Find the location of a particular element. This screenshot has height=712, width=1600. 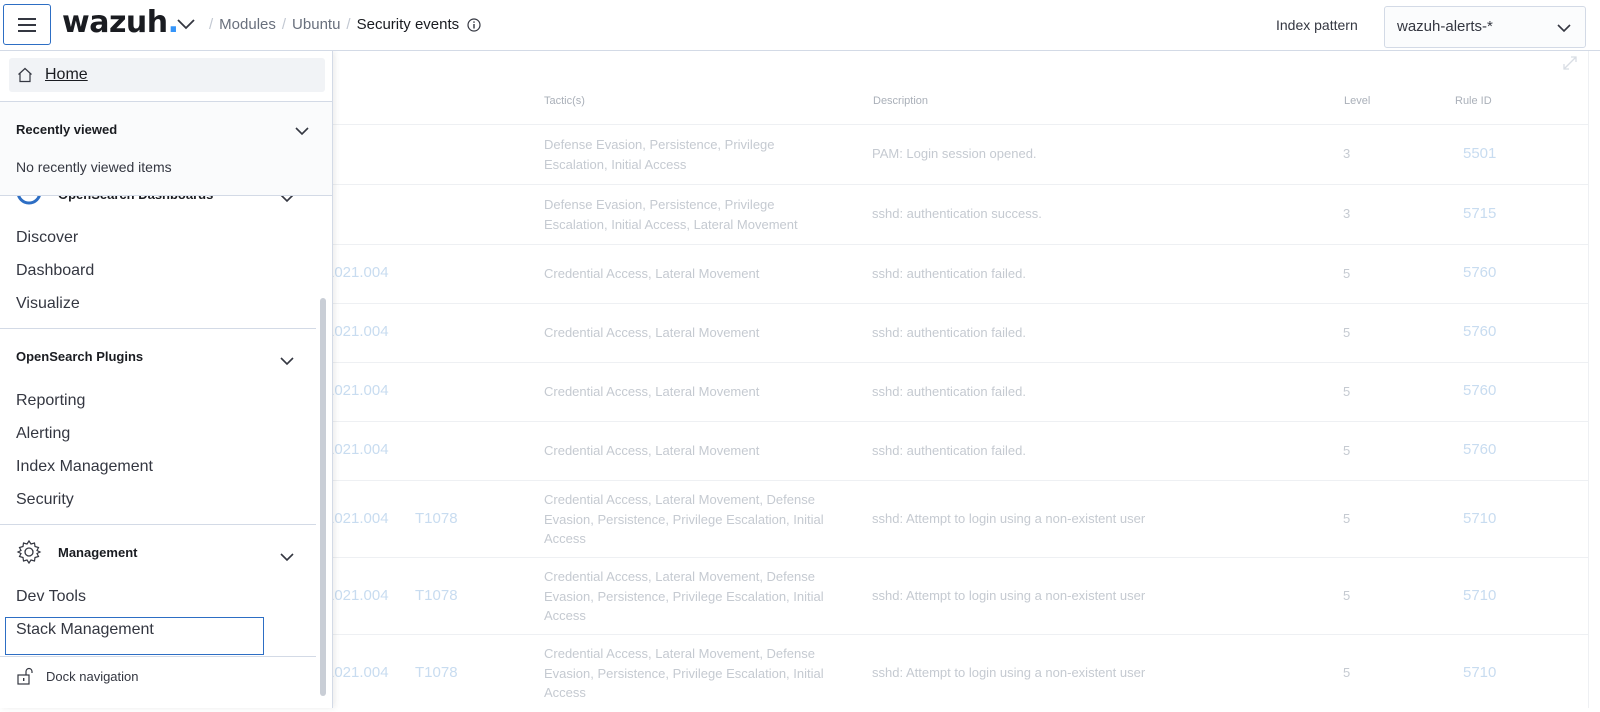

dock-navigation-button: Dock navigation is located at coordinates (77, 676).